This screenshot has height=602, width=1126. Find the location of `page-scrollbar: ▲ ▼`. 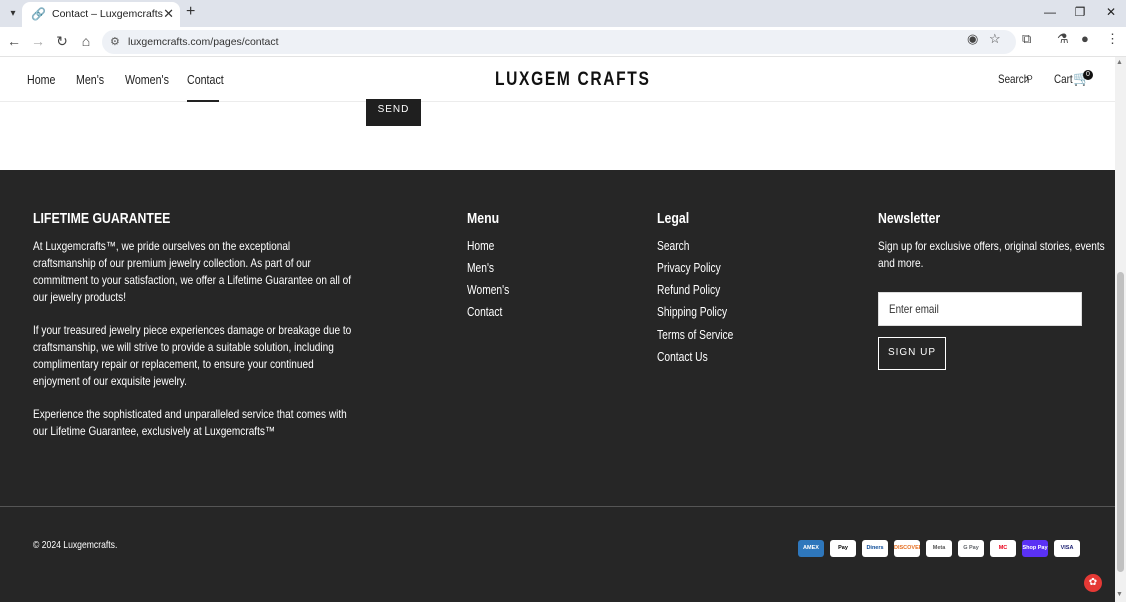

page-scrollbar: ▲ ▼ is located at coordinates (1120, 329).